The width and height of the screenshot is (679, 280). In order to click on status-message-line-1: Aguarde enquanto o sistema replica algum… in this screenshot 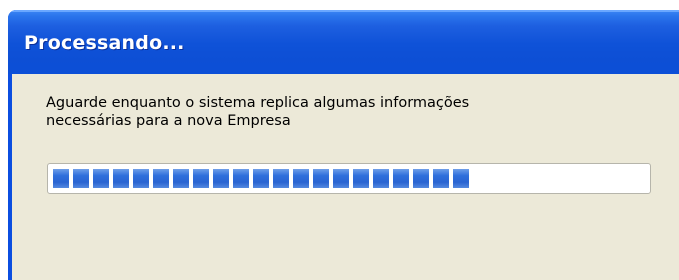, I will do `click(258, 103)`.